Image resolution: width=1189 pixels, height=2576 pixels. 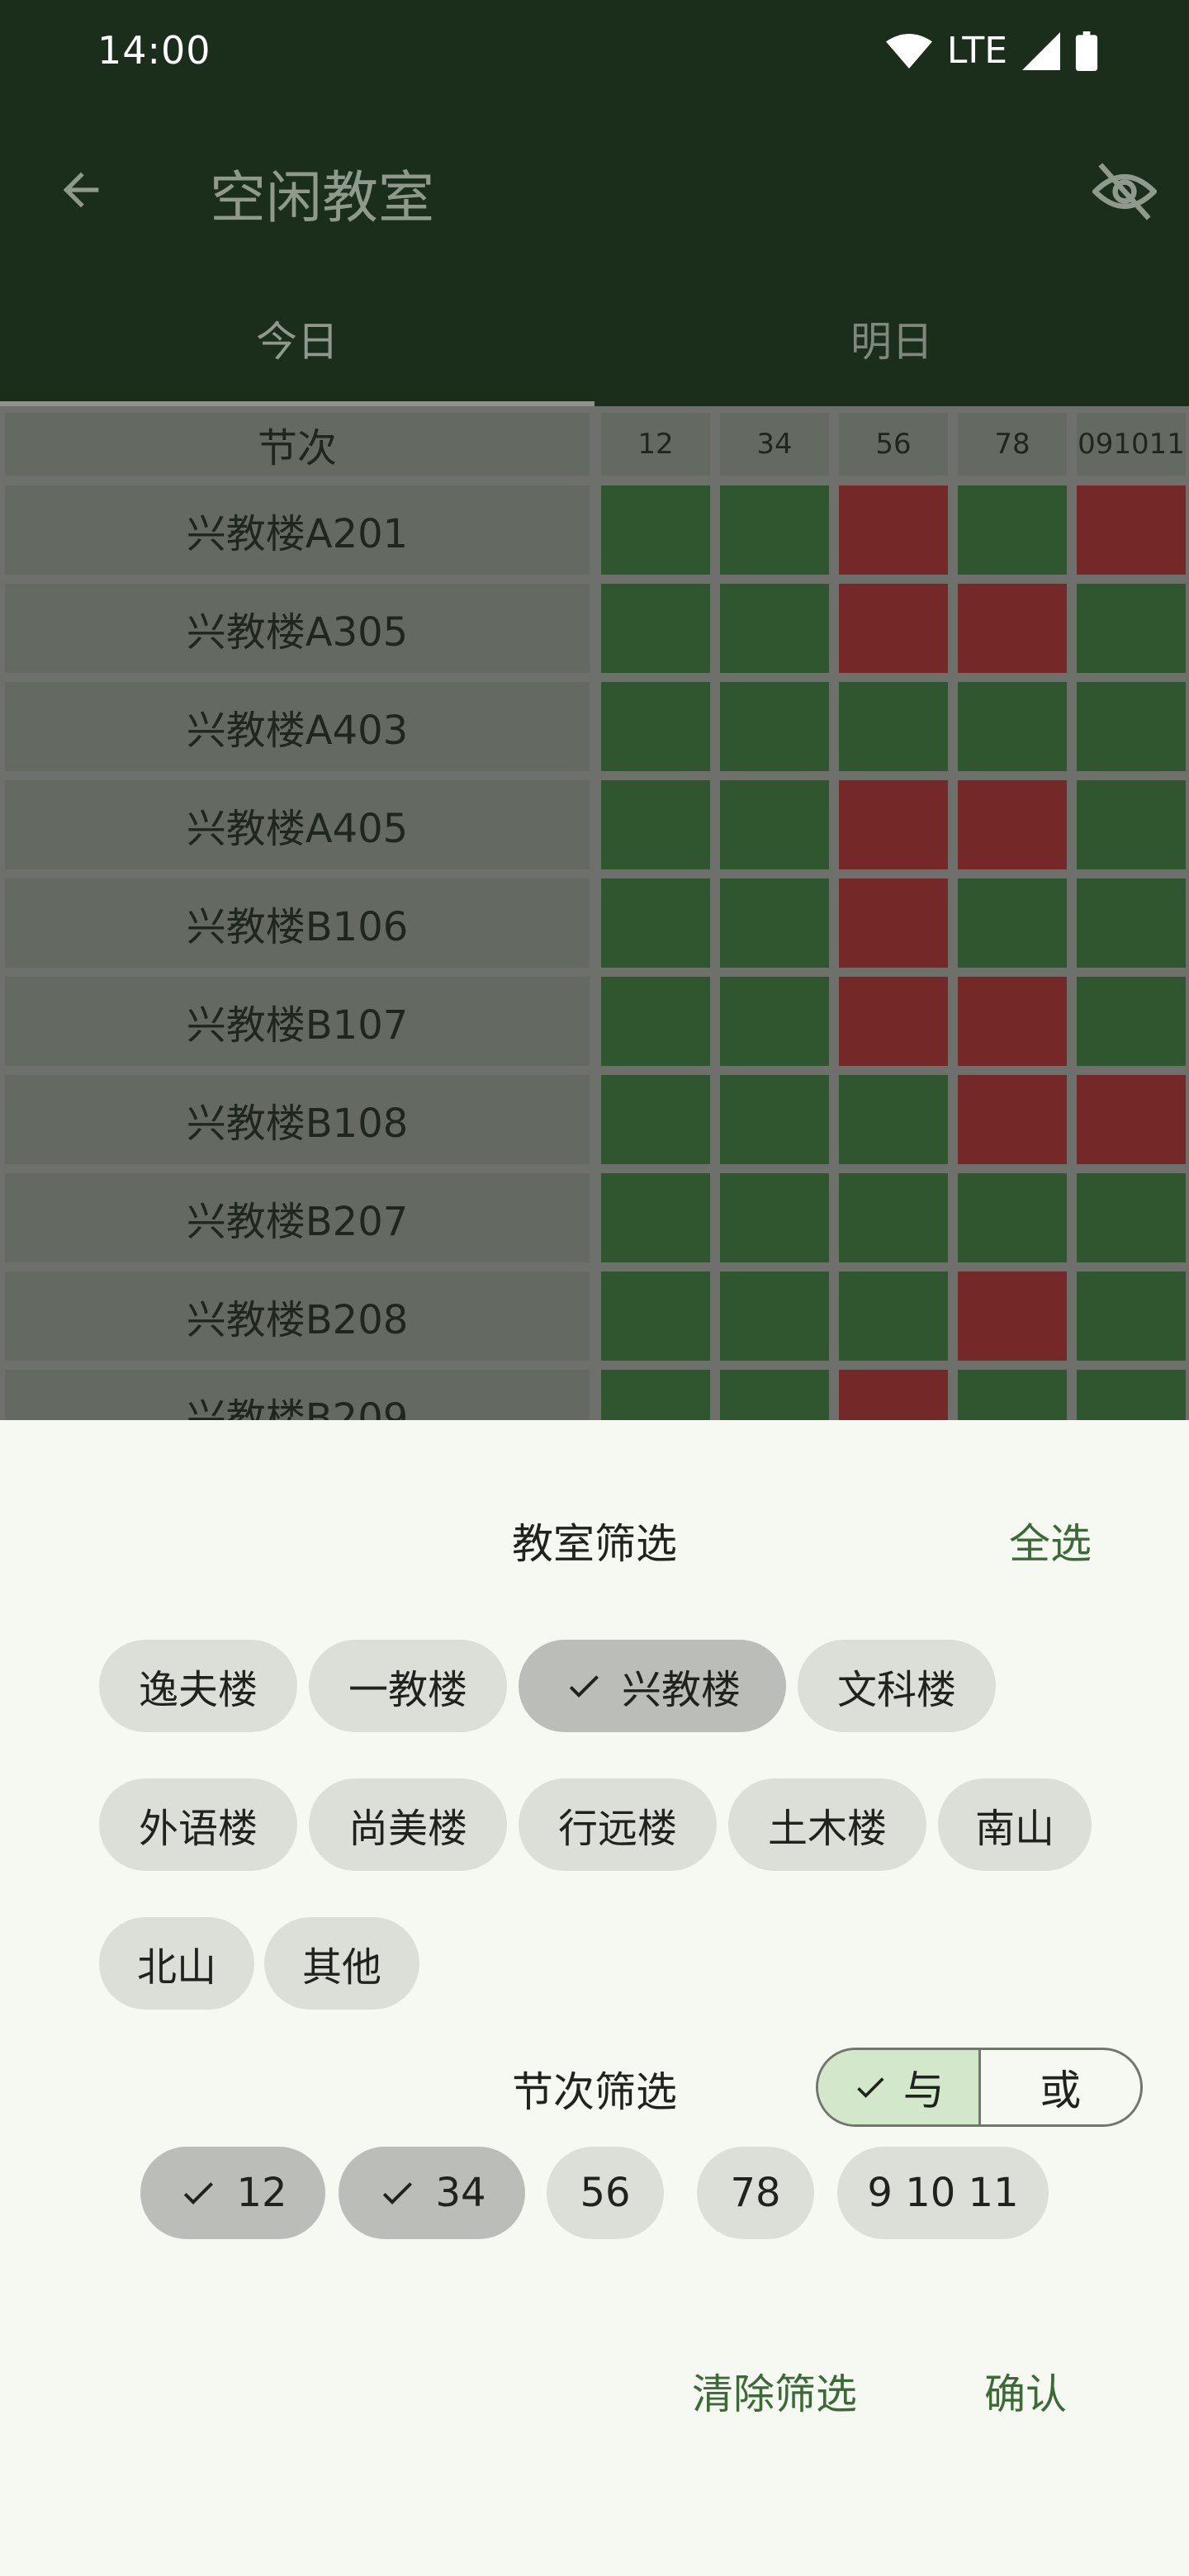 What do you see at coordinates (618, 1824) in the screenshot?
I see `building-chip-6: 行远楼` at bounding box center [618, 1824].